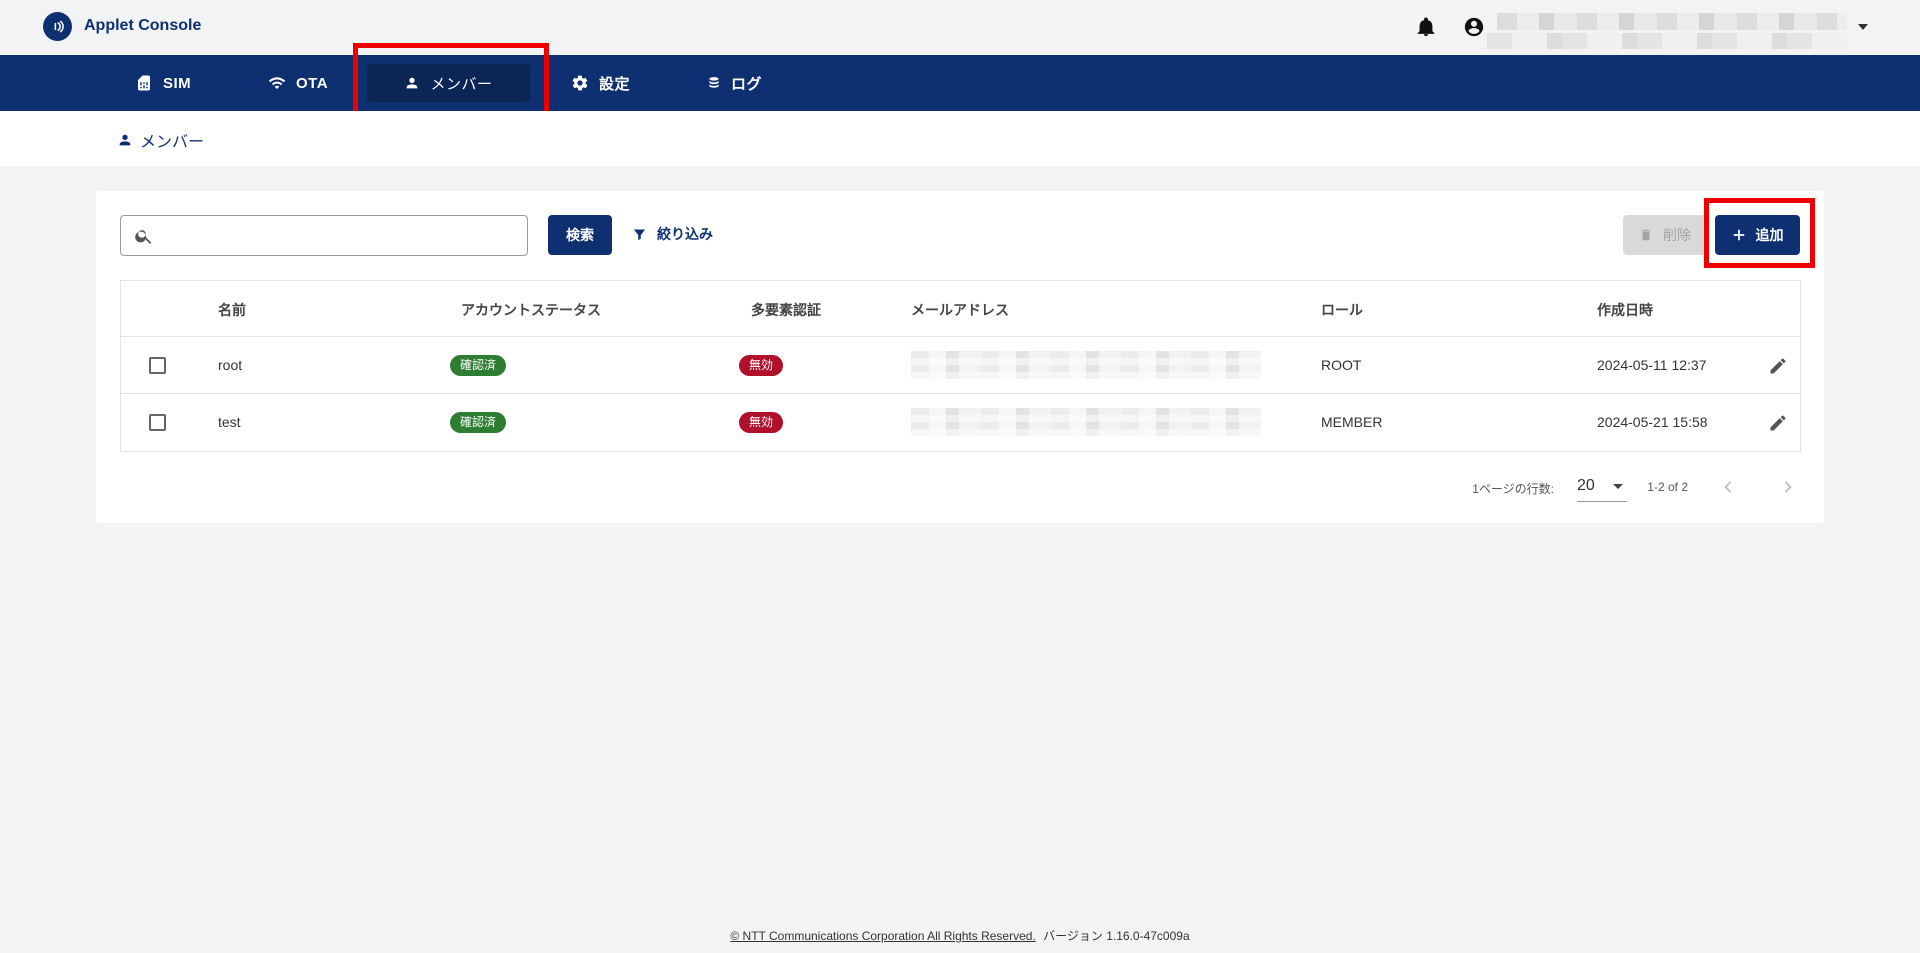  Describe the element at coordinates (1352, 422) in the screenshot. I see `cell-role: MEMBER` at that location.